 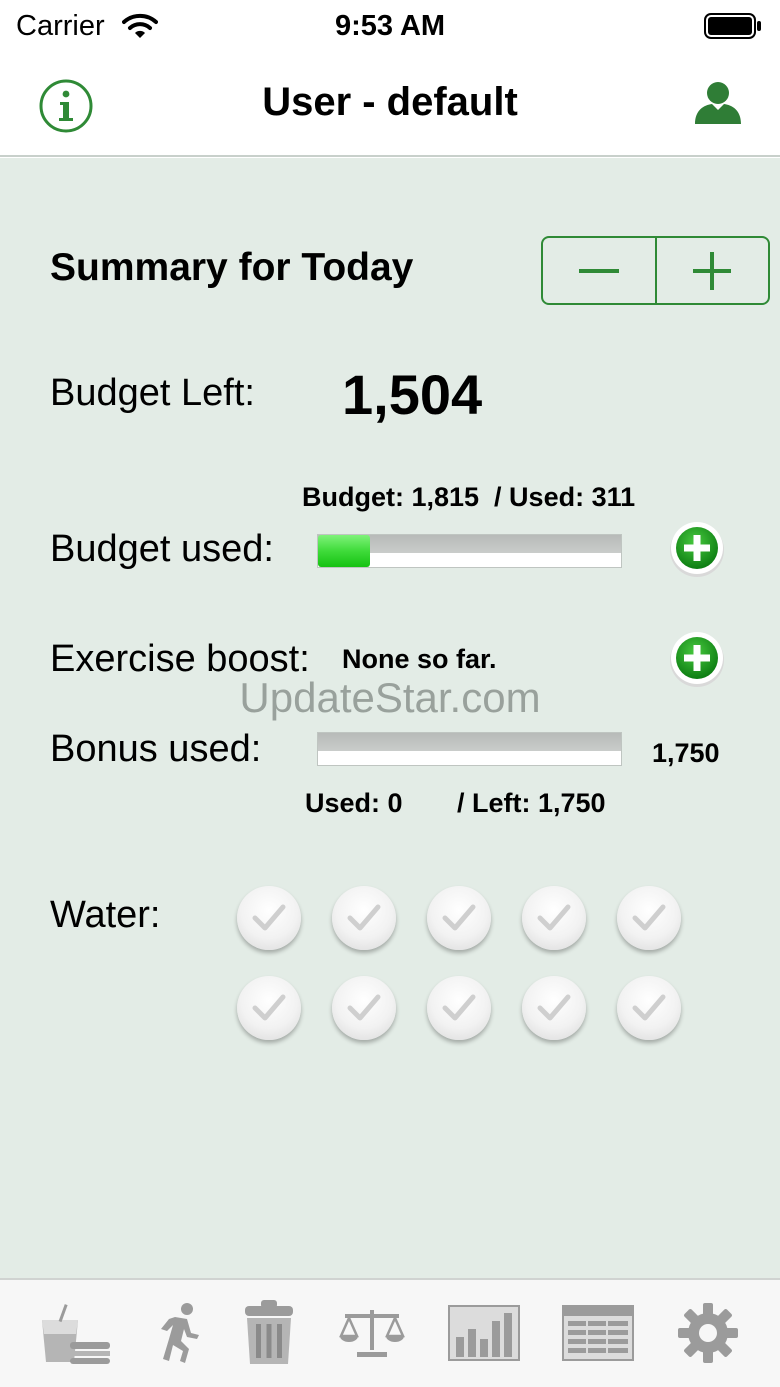 I want to click on tab-bar, so click(x=390, y=1332).